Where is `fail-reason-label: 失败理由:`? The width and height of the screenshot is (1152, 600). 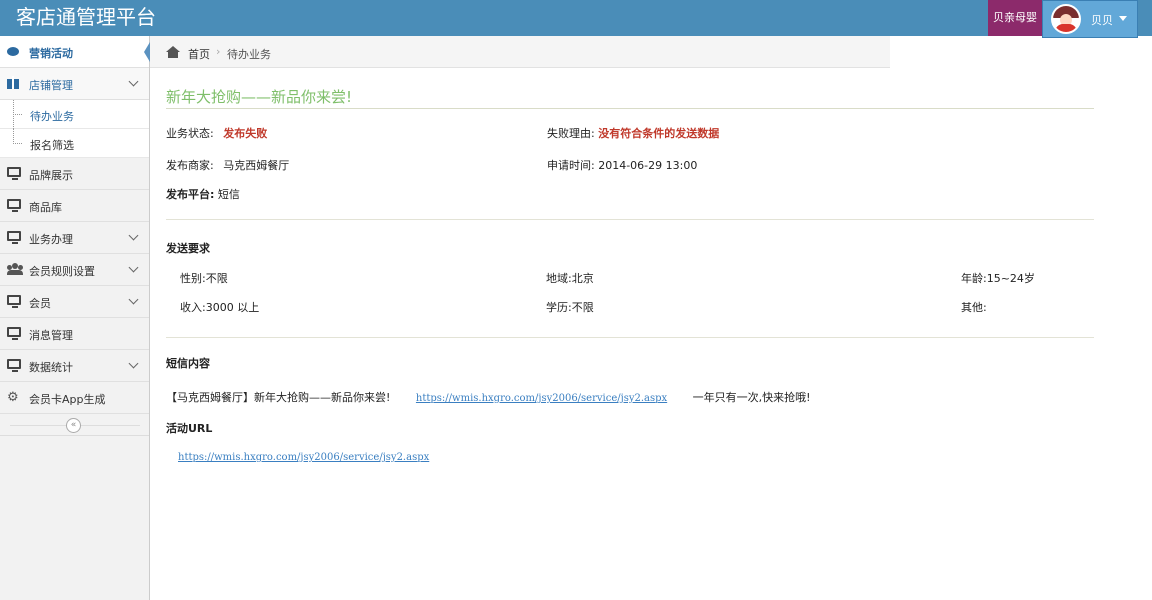
fail-reason-label: 失败理由: is located at coordinates (571, 133).